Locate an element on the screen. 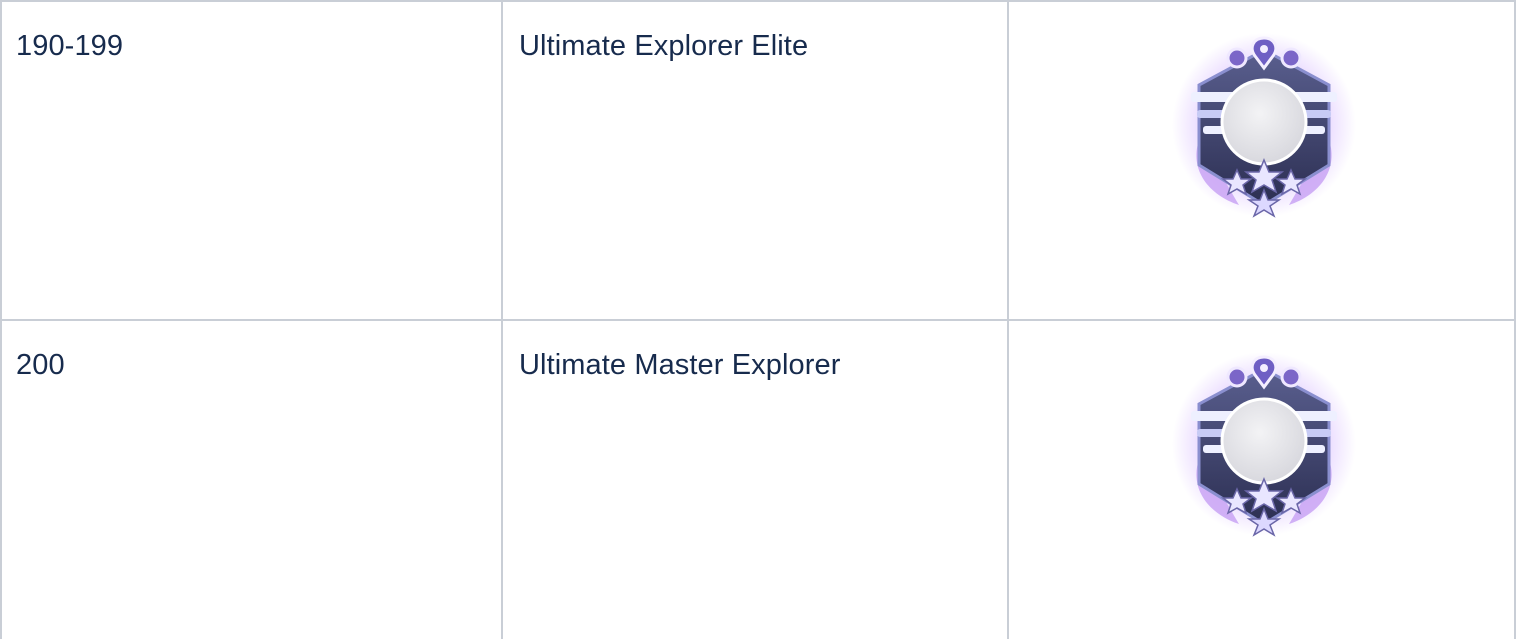 This screenshot has height=639, width=1516. level-range: 200 is located at coordinates (40, 365).